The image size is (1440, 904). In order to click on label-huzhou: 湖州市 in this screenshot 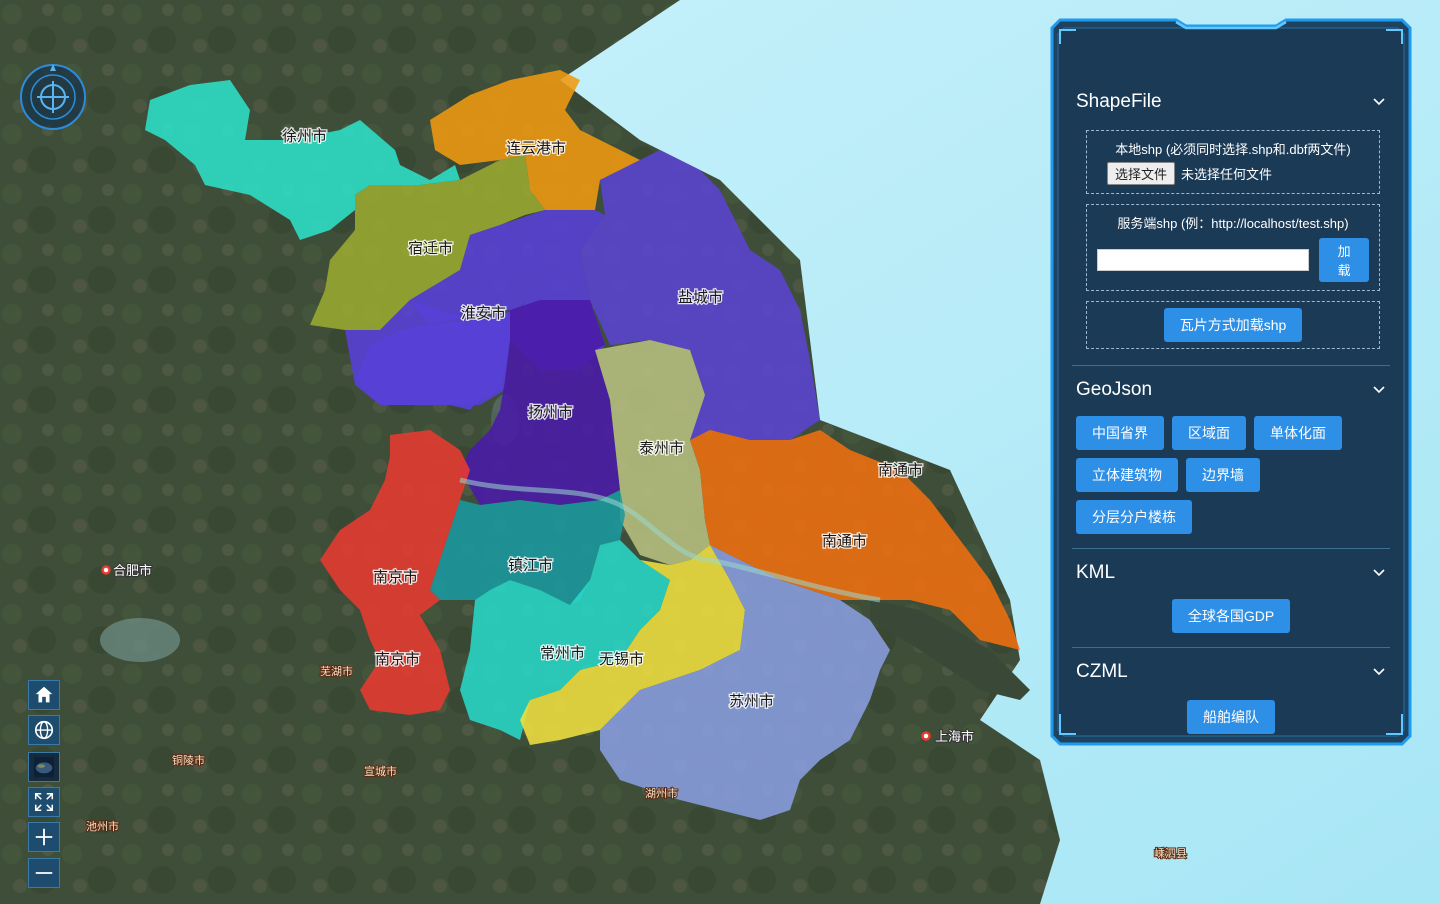, I will do `click(661, 793)`.